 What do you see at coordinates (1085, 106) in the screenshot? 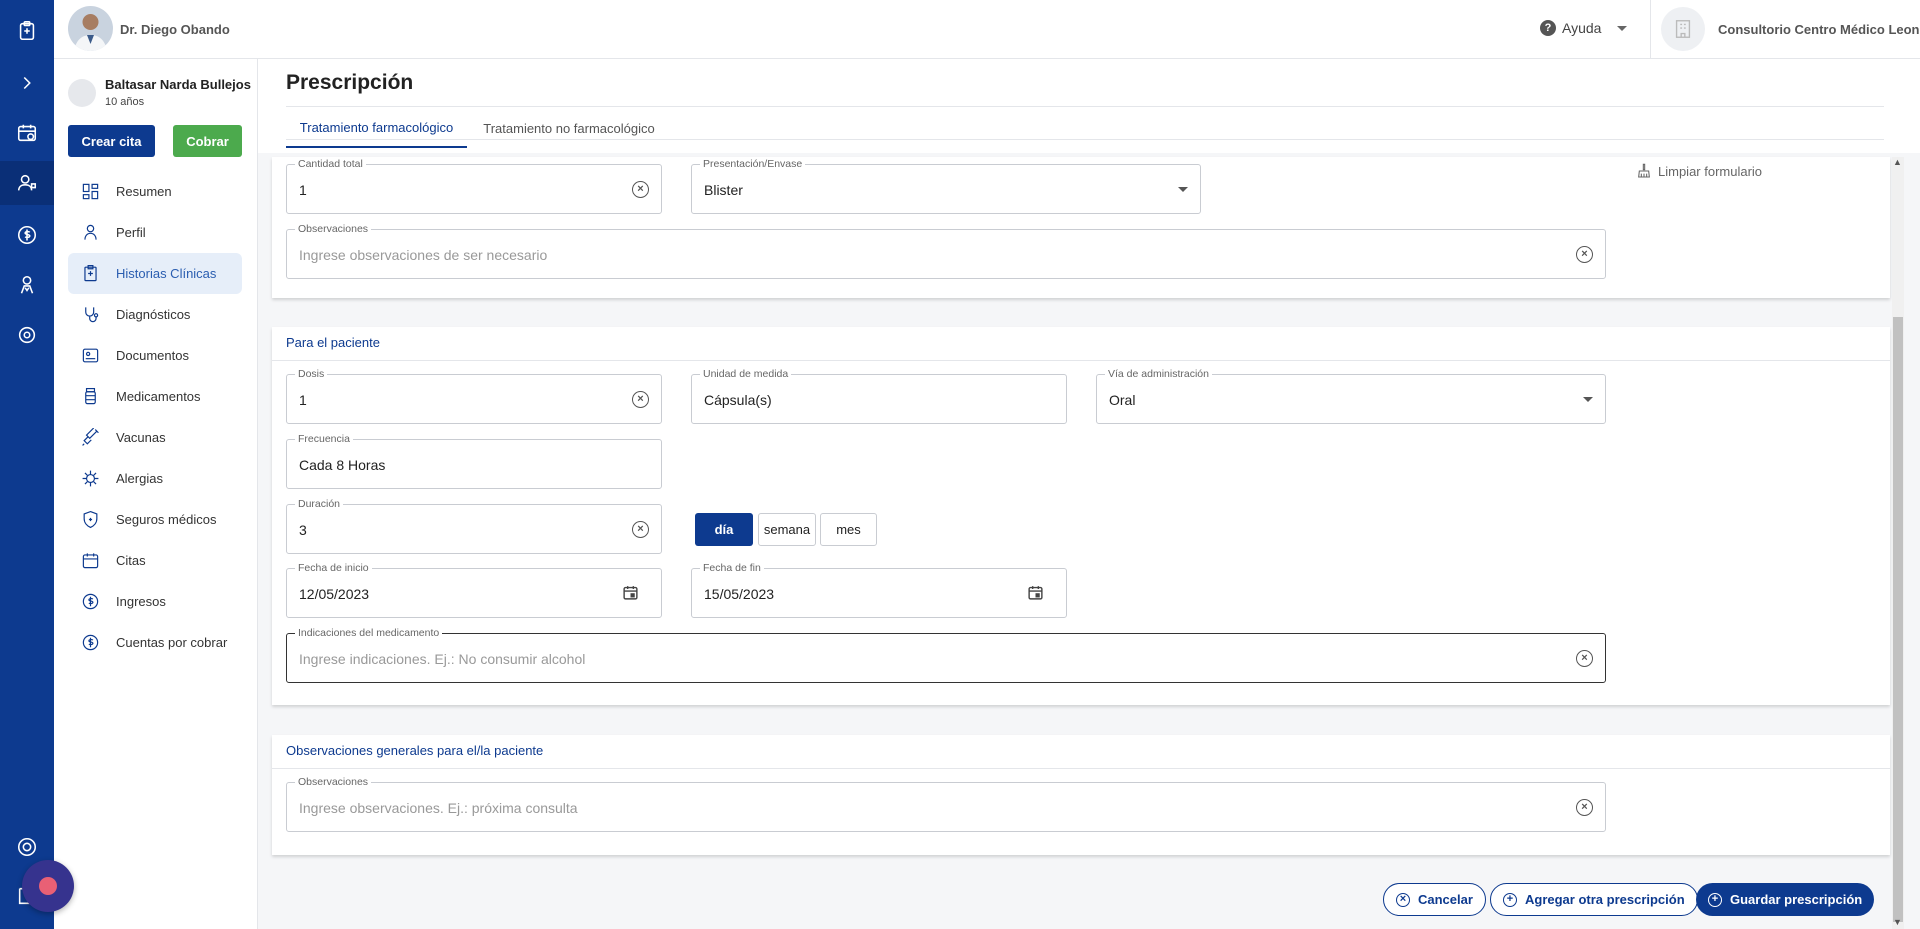
I see `divider` at bounding box center [1085, 106].